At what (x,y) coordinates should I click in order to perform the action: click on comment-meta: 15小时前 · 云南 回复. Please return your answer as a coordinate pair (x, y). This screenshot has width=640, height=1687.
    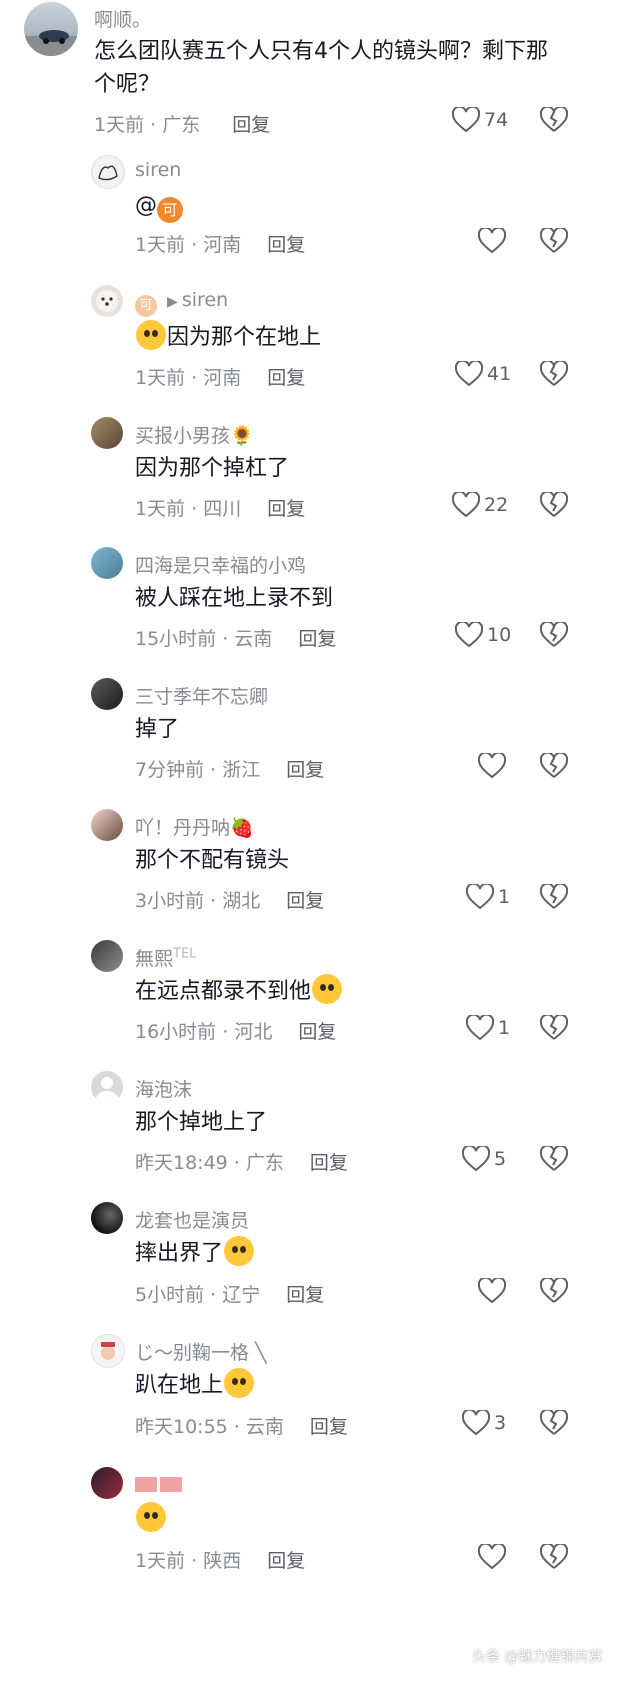
    Looking at the image, I should click on (236, 639).